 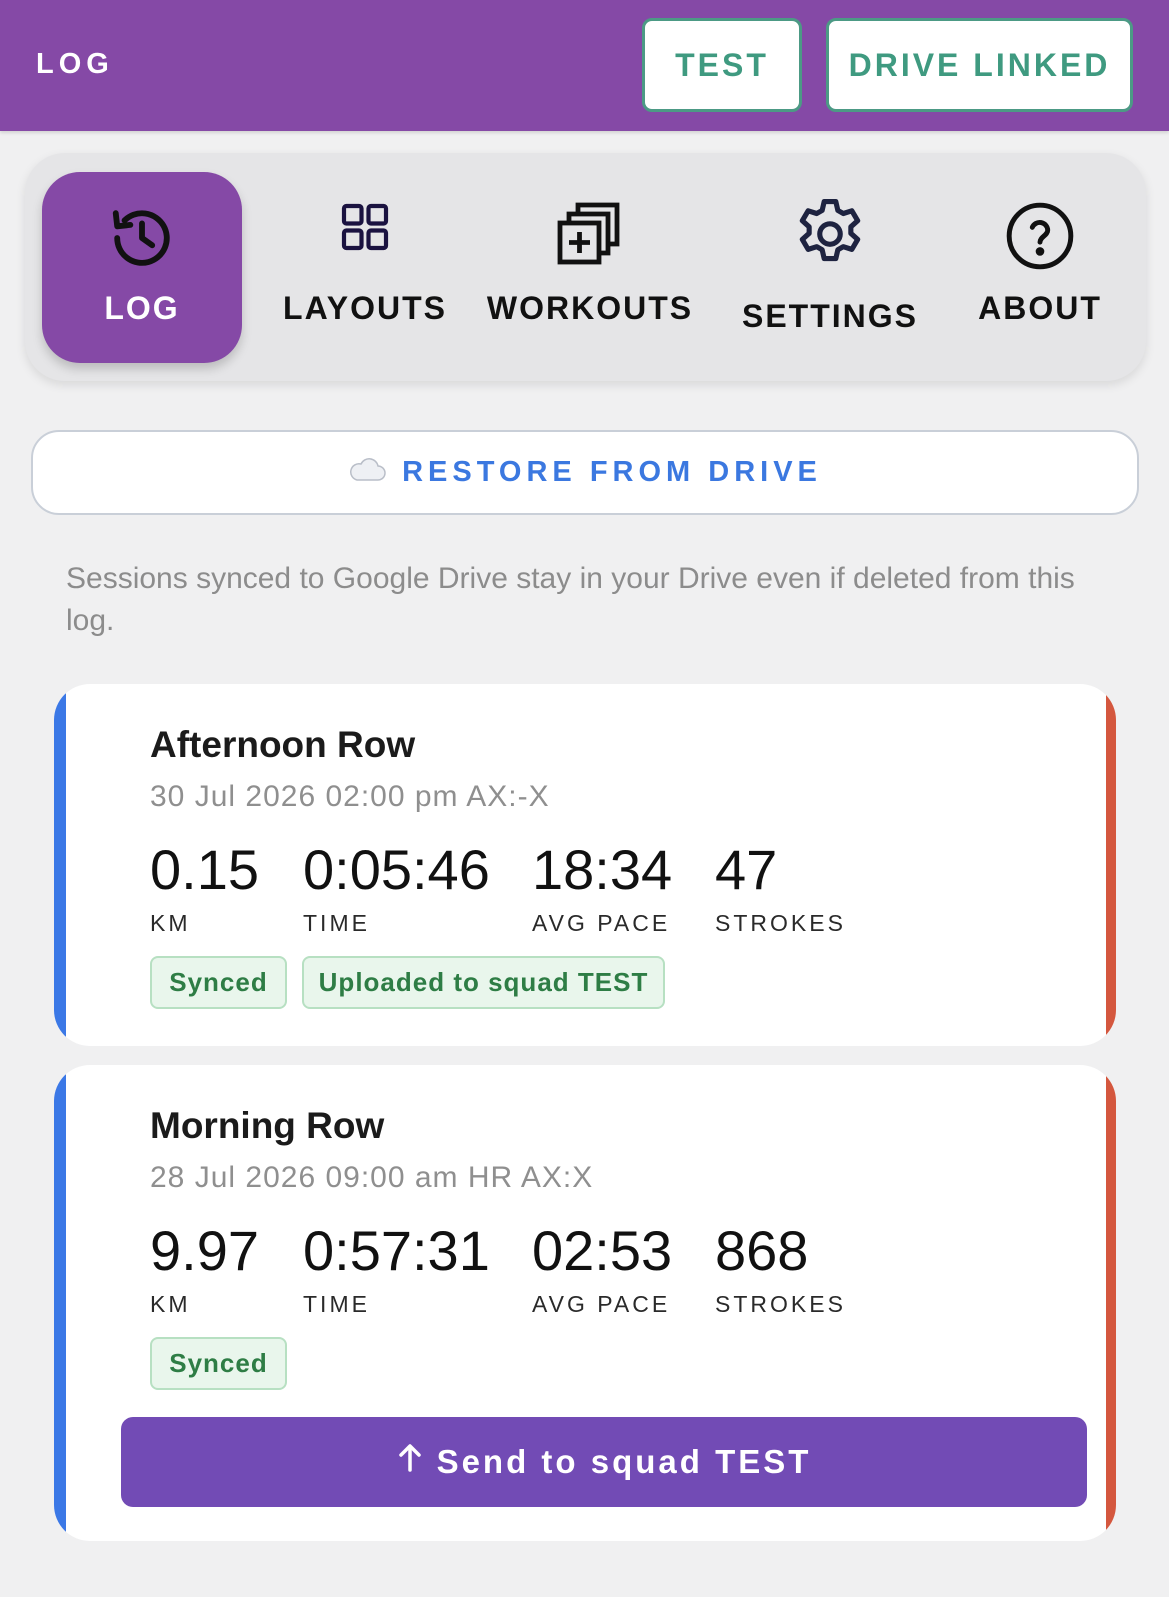 I want to click on tab-layouts-label: LAYOUTS, so click(x=365, y=308).